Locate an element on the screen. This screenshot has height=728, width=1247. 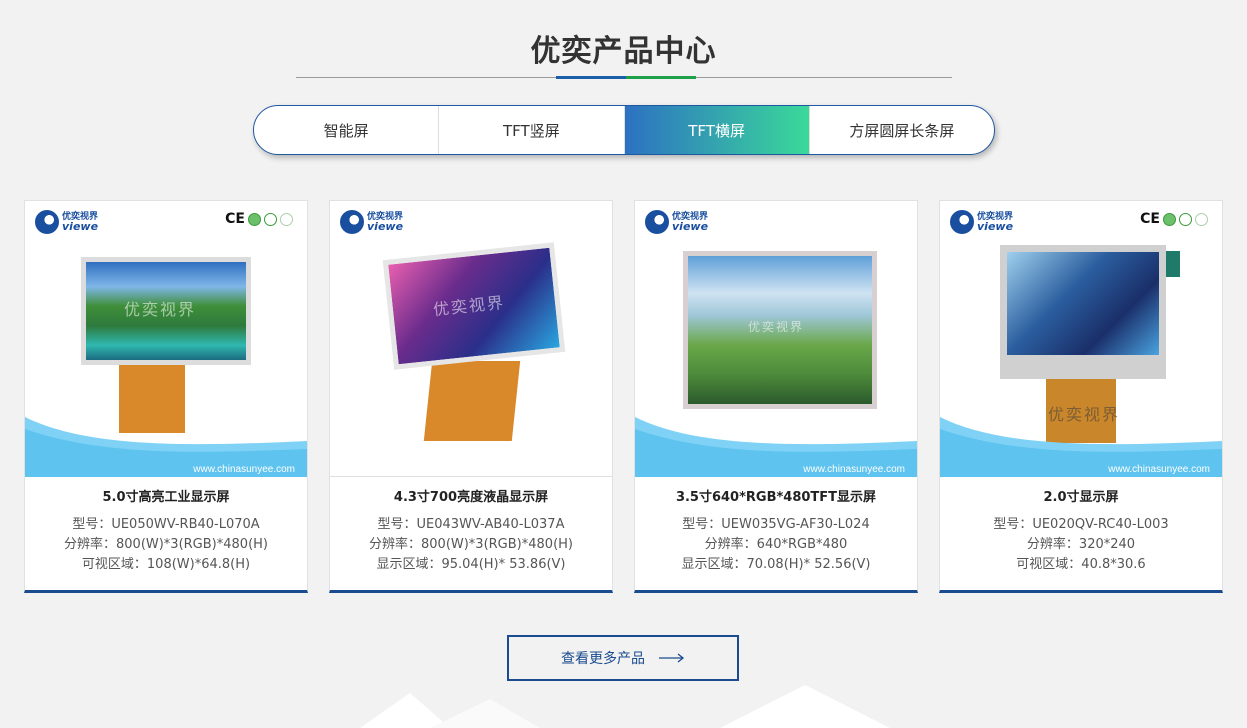
product-name: 4.3寸700亮度液晶显示屏 is located at coordinates (471, 497).